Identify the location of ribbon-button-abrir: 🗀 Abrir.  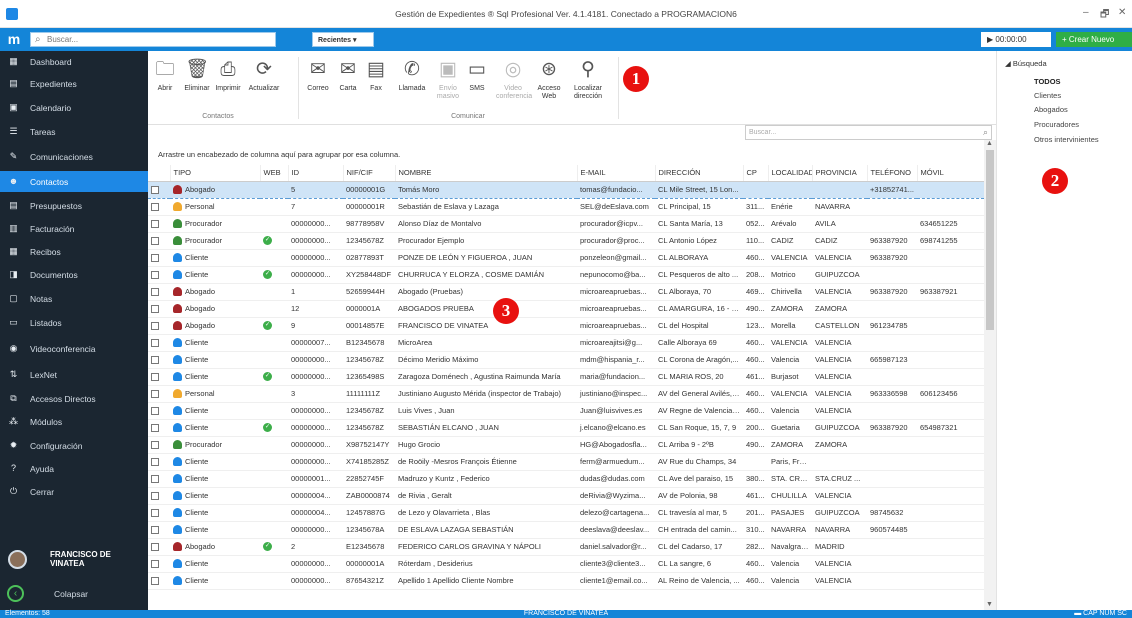
(165, 85).